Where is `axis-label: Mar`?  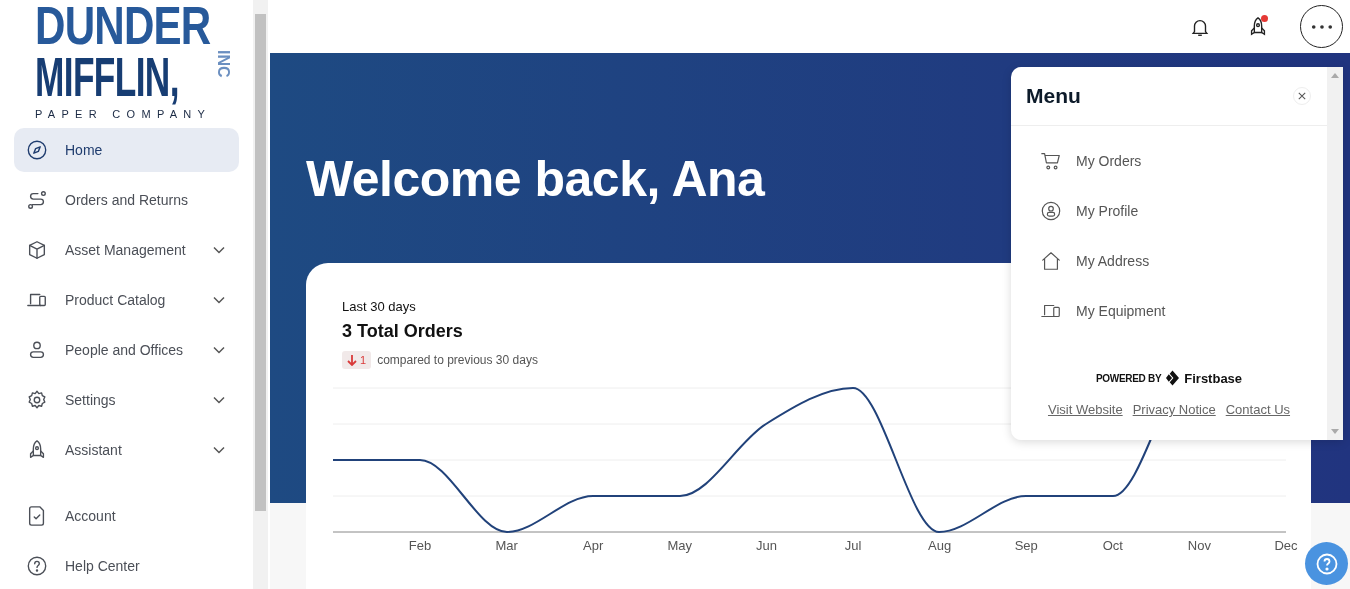 axis-label: Mar is located at coordinates (506, 545).